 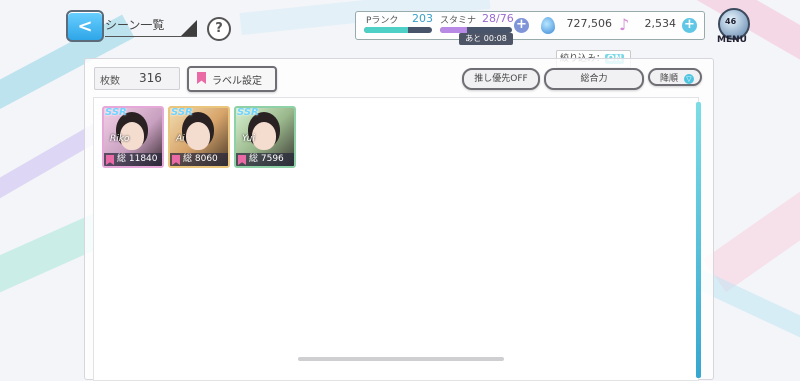 What do you see at coordinates (669, 79) in the screenshot?
I see `sort-order-text: 降順` at bounding box center [669, 79].